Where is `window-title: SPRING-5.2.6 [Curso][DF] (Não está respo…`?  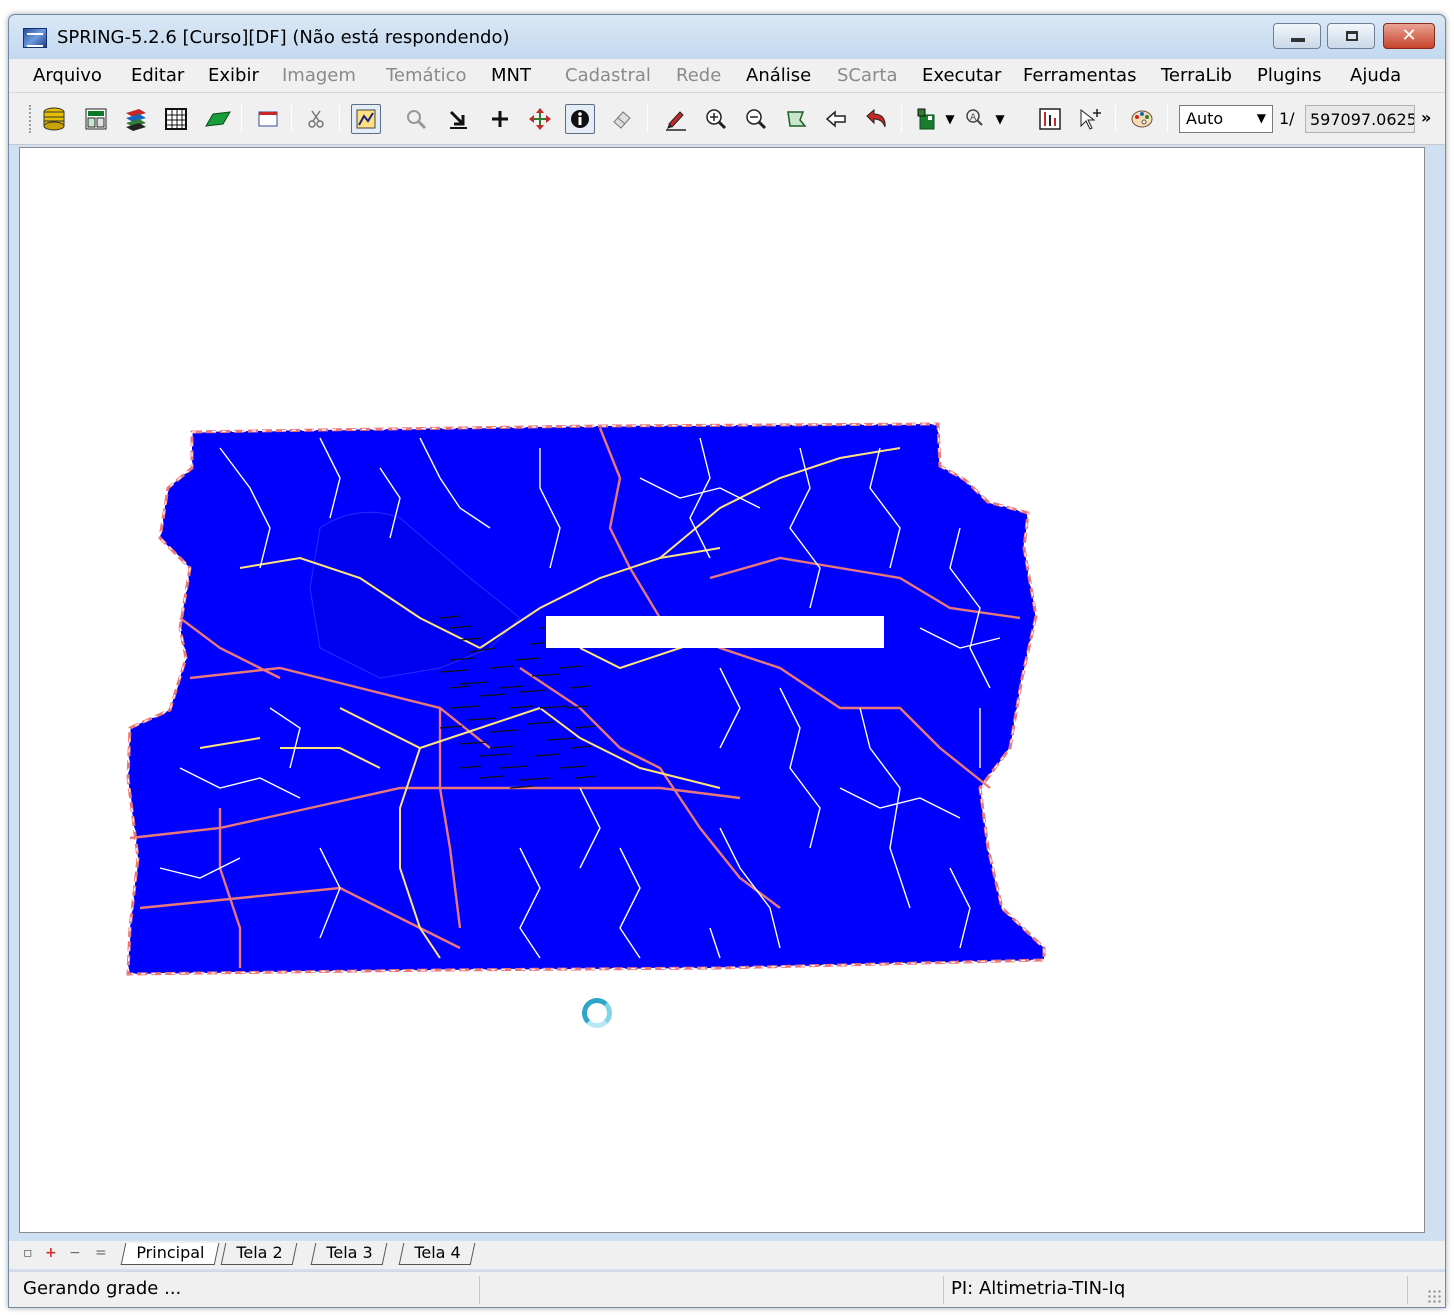 window-title: SPRING-5.2.6 [Curso][DF] (Não está respo… is located at coordinates (283, 37).